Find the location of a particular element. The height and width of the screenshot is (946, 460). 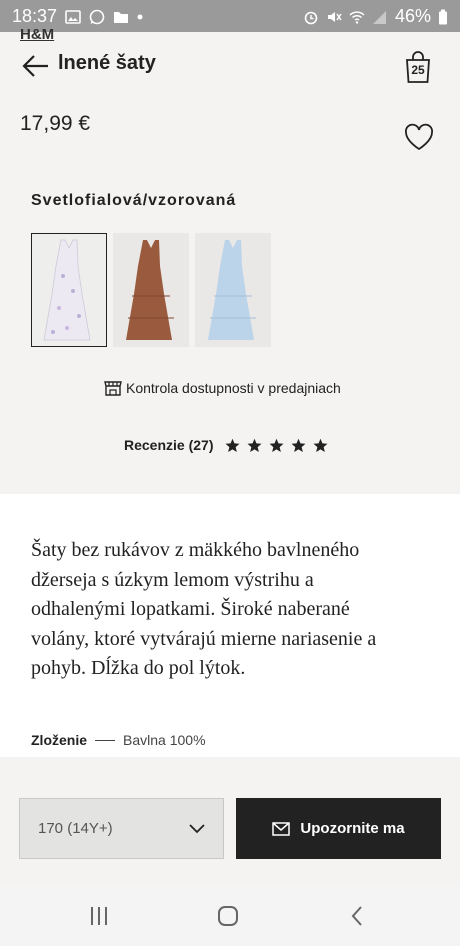

color-swatches is located at coordinates (151, 290).